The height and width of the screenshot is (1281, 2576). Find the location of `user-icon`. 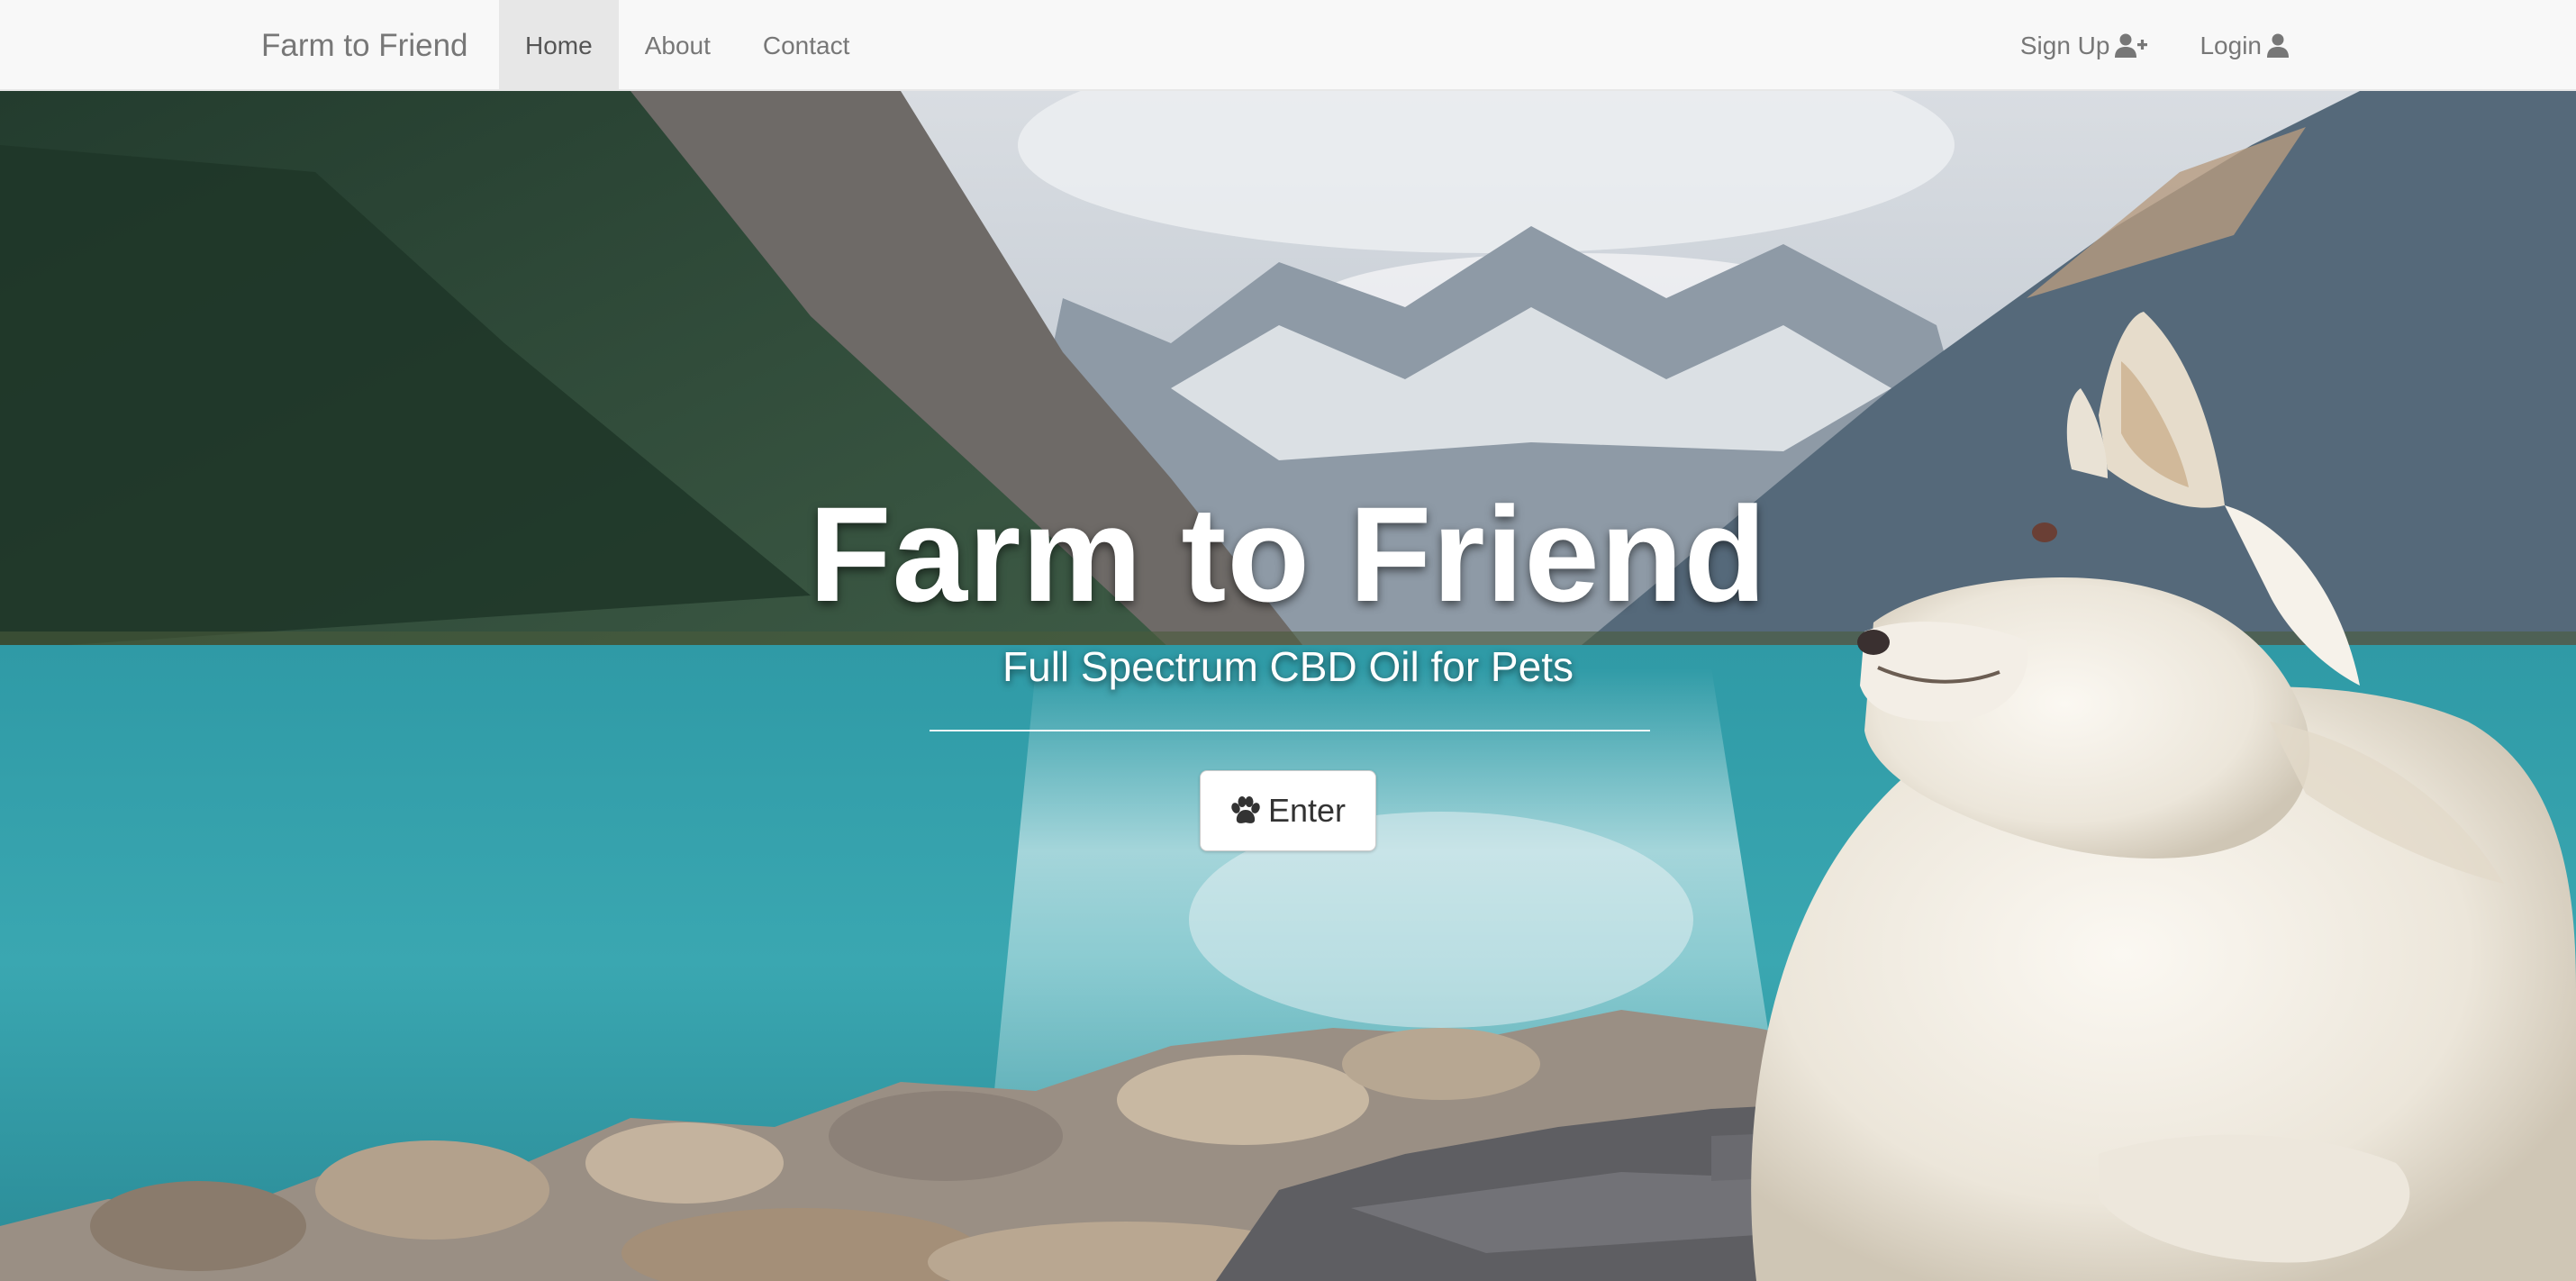

user-icon is located at coordinates (2278, 46).